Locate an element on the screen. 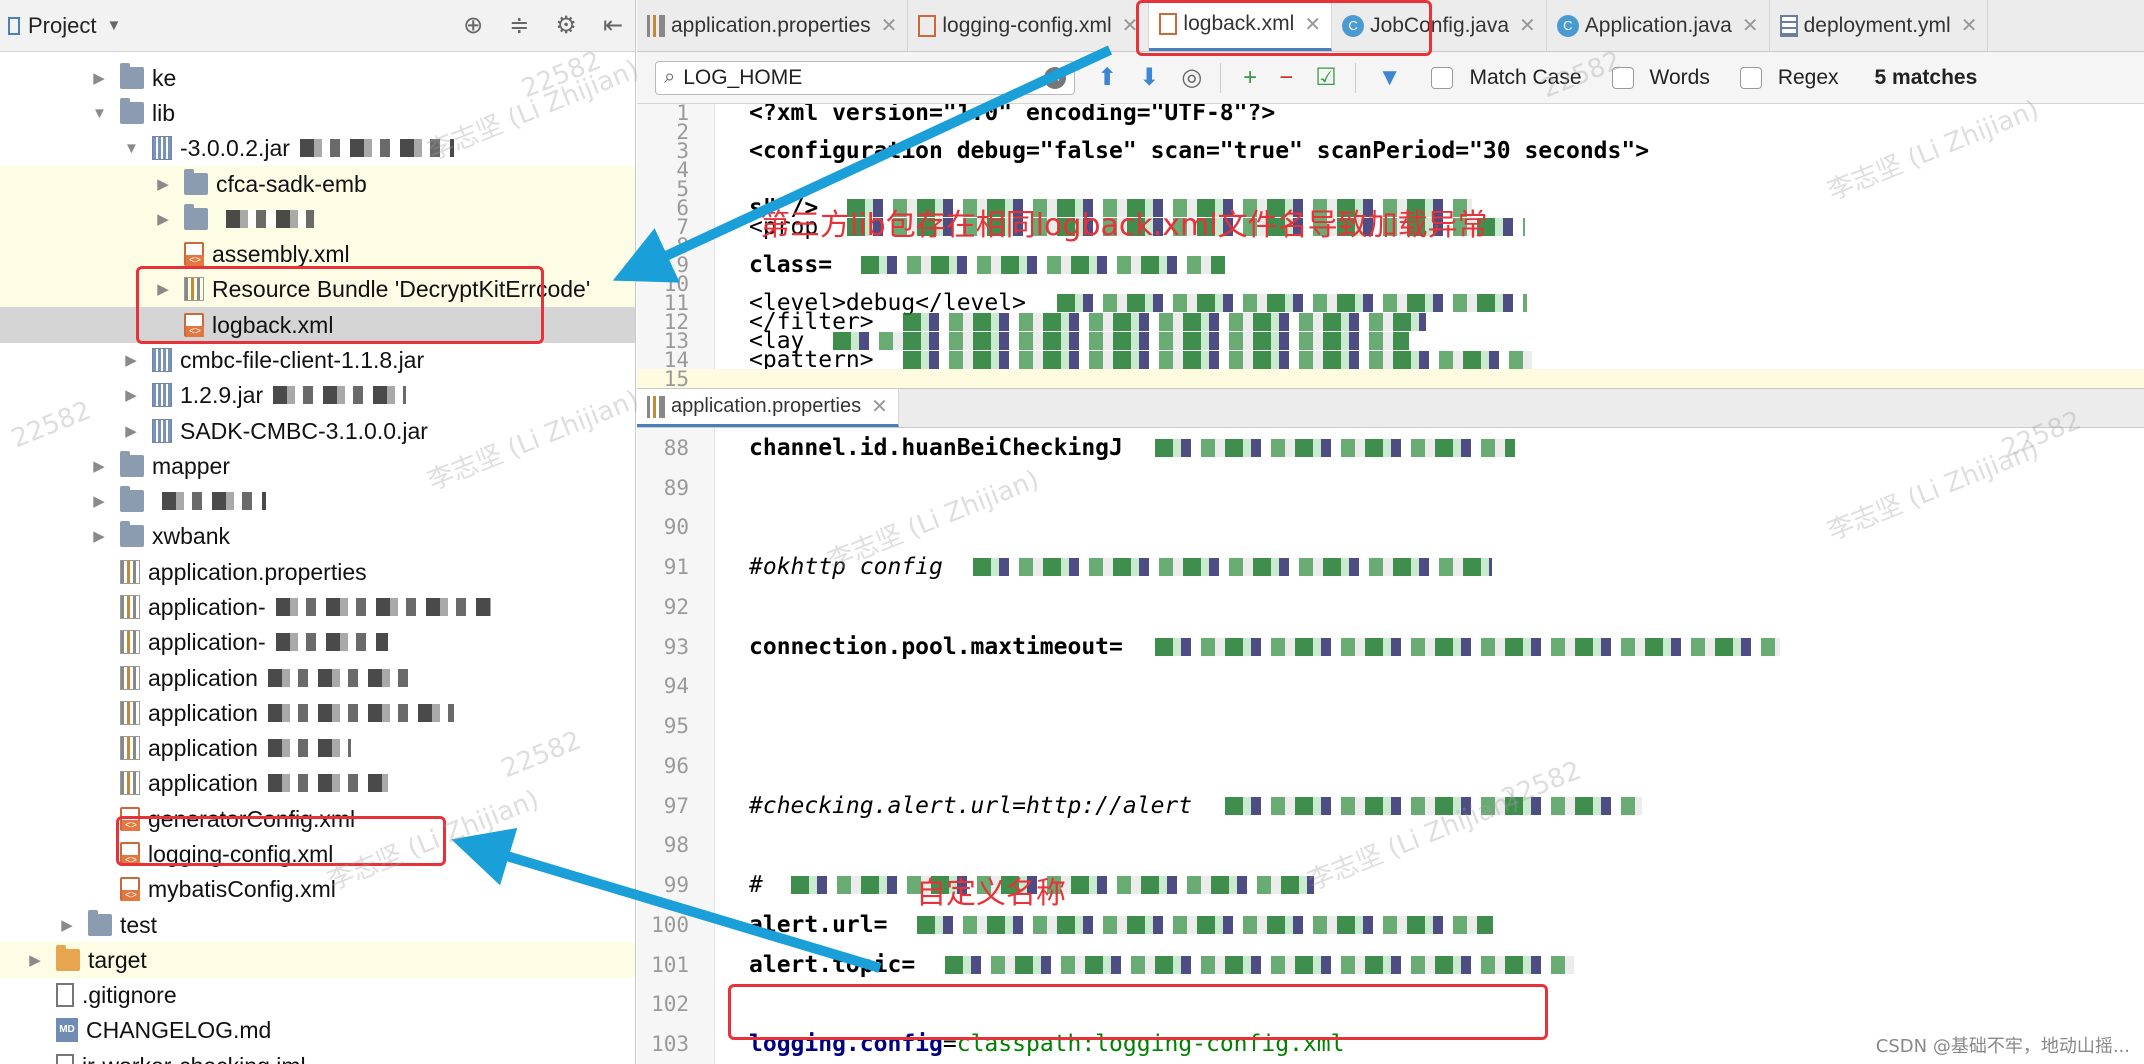 The width and height of the screenshot is (2144, 1064). code-line: 14 <pattern> is located at coordinates (1390, 360).